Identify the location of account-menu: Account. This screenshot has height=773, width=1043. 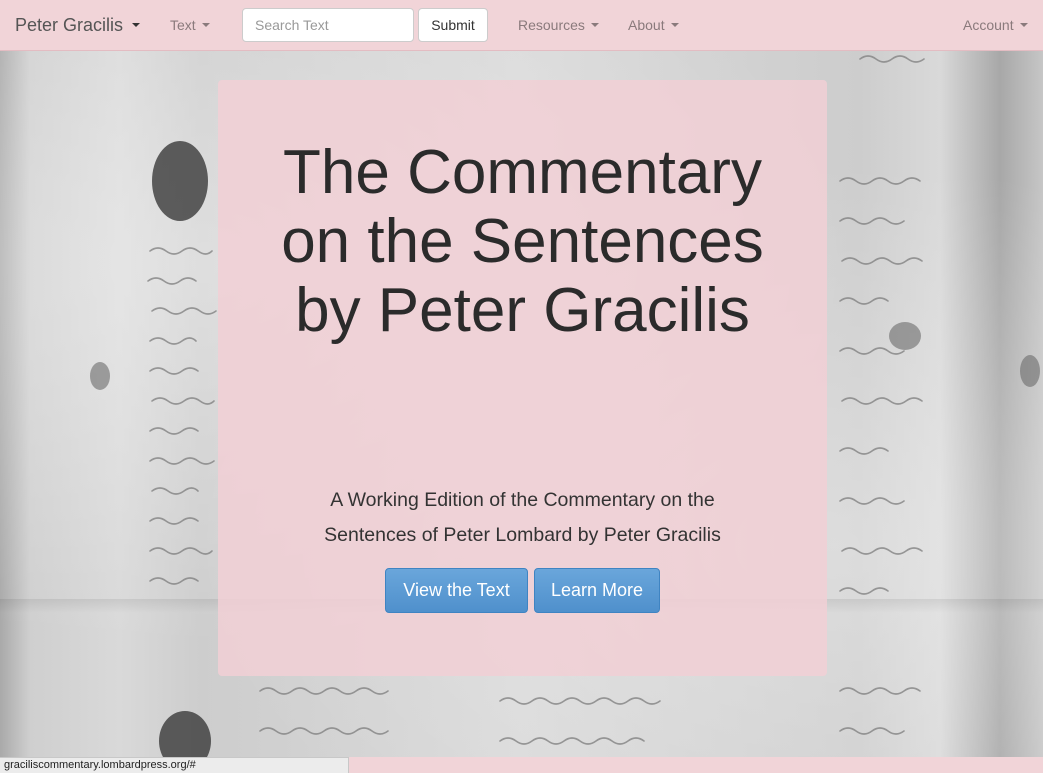
(995, 25).